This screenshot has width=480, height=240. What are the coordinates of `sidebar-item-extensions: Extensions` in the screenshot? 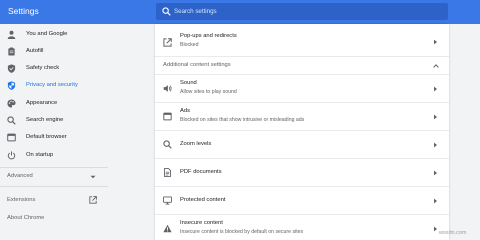 It's located at (21, 200).